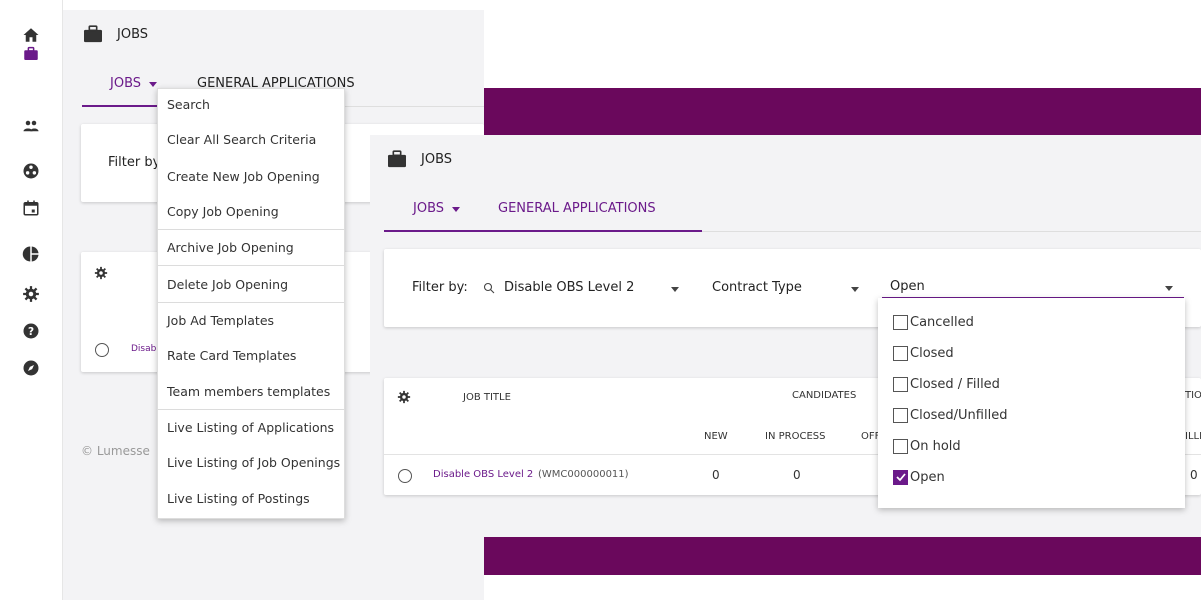 The width and height of the screenshot is (1201, 600). Describe the element at coordinates (797, 475) in the screenshot. I see `in-process-count: 0` at that location.